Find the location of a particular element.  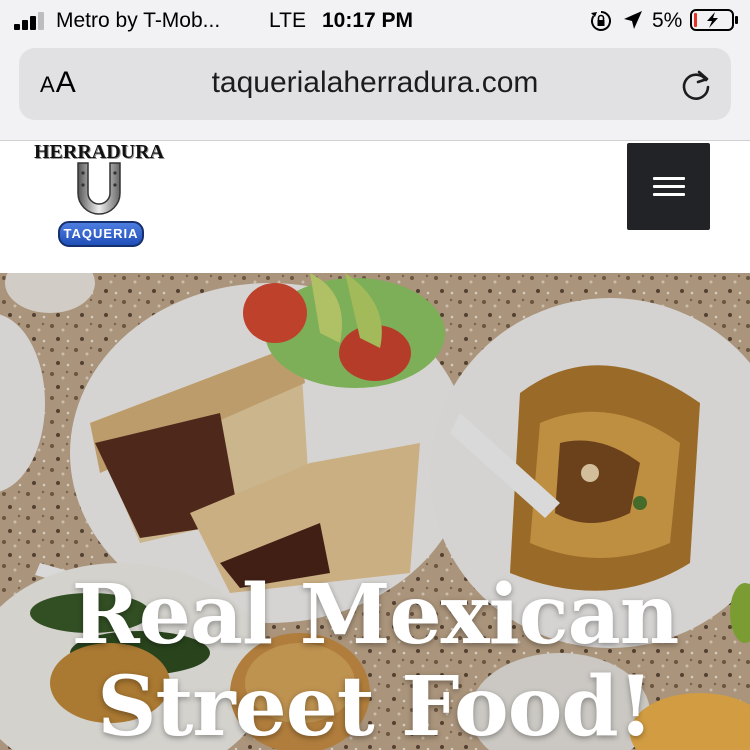

status-time: 10:17 PM is located at coordinates (368, 20).